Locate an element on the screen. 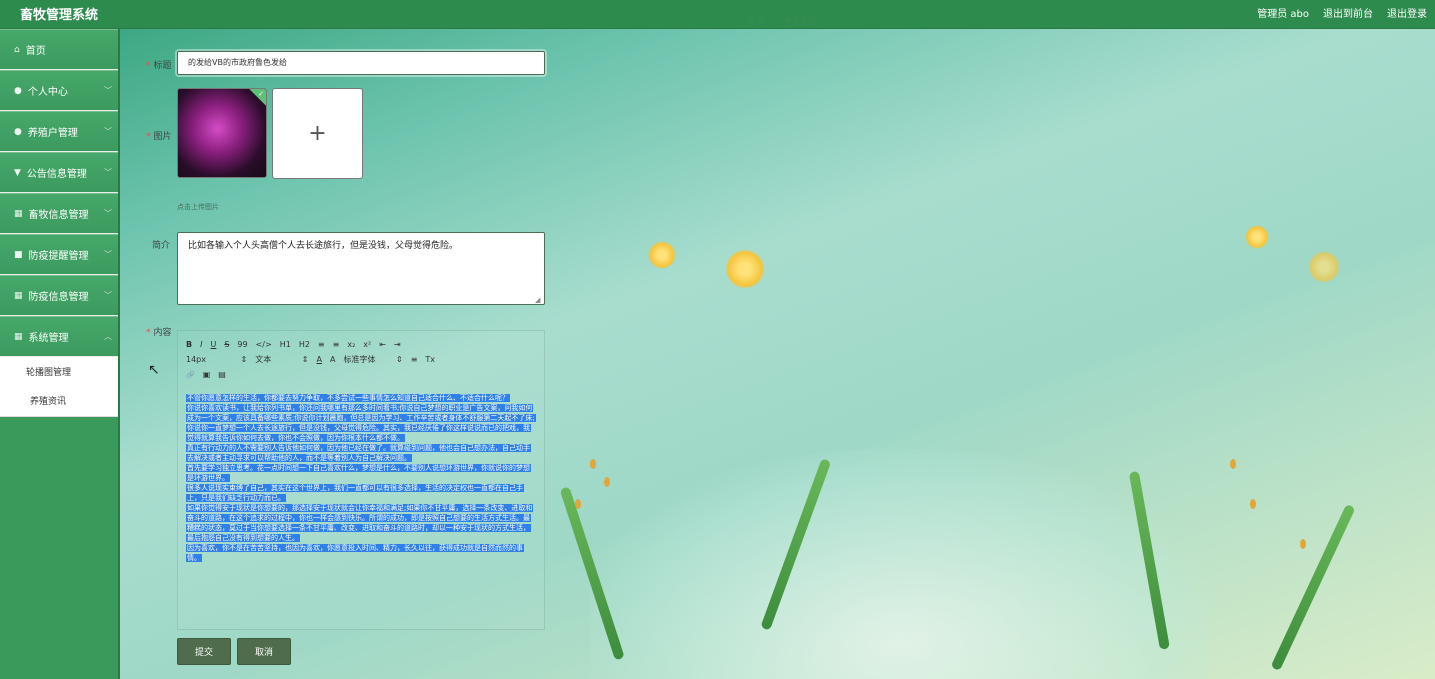 The image size is (1435, 679). font-size-select: 14px ⇕ is located at coordinates (216, 359).